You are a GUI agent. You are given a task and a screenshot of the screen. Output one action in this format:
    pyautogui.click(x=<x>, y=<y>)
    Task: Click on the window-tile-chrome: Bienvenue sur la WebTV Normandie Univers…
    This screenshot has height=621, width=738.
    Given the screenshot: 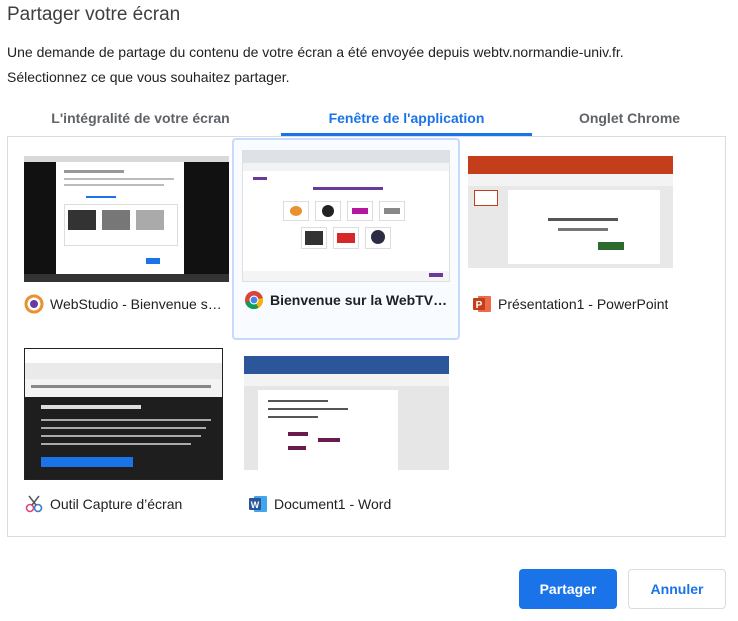 What is the action you would take?
    pyautogui.click(x=346, y=239)
    